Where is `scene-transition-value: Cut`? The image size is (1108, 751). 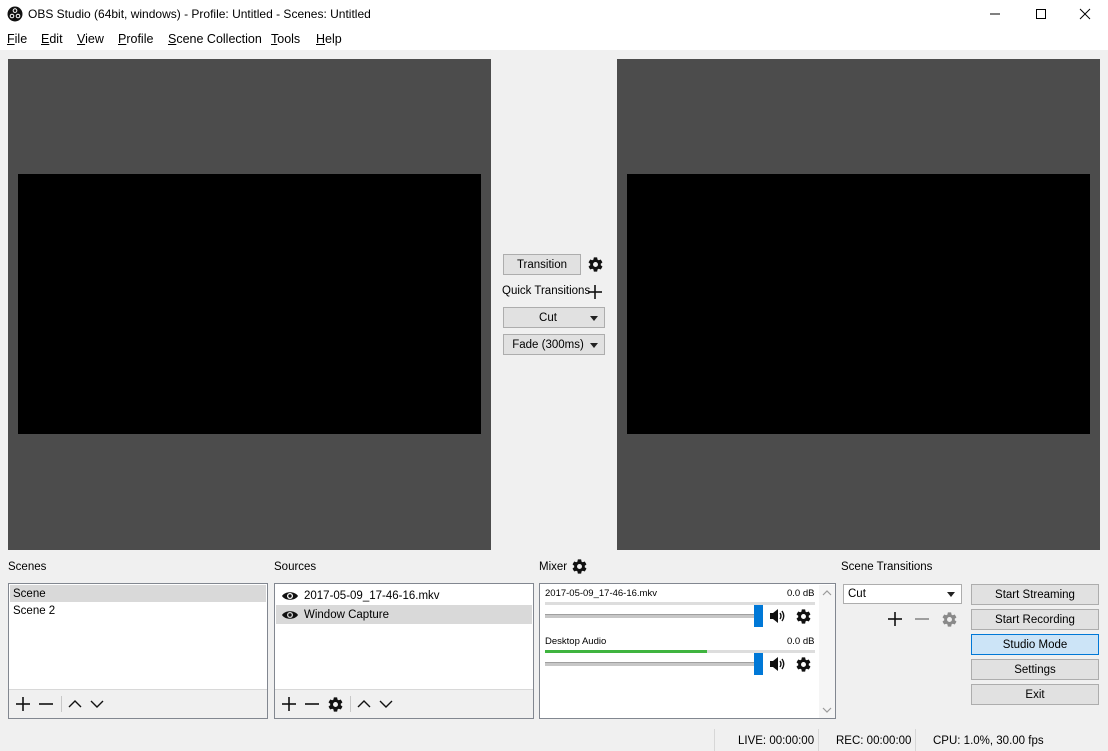 scene-transition-value: Cut is located at coordinates (857, 594).